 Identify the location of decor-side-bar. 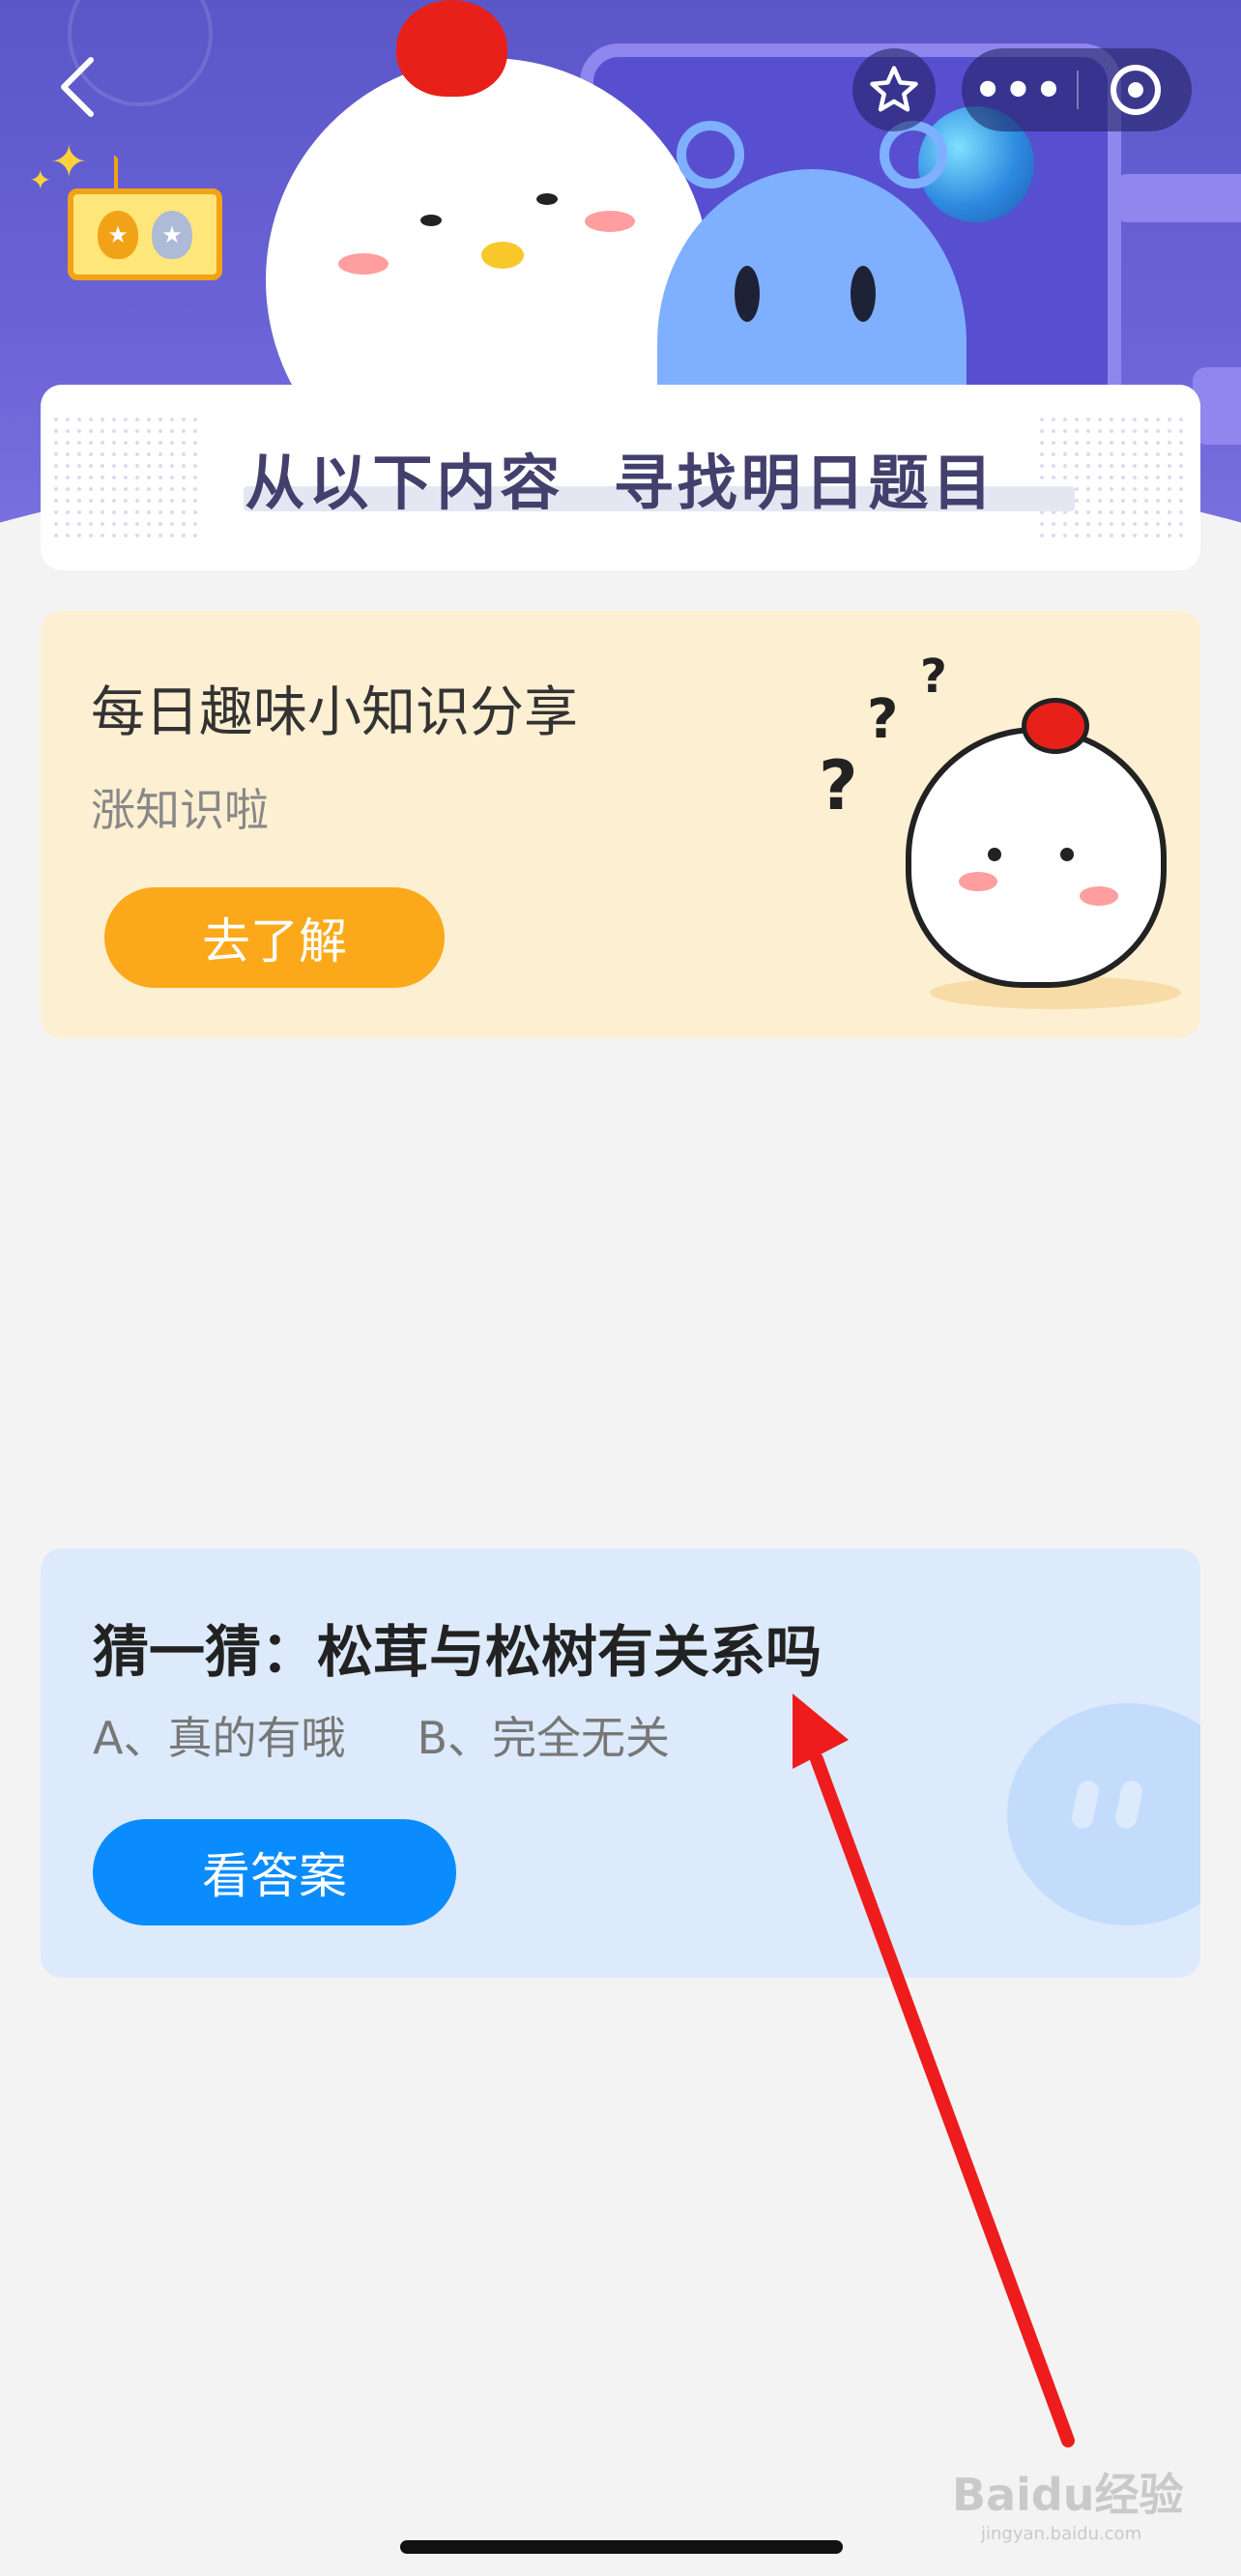
(1178, 198).